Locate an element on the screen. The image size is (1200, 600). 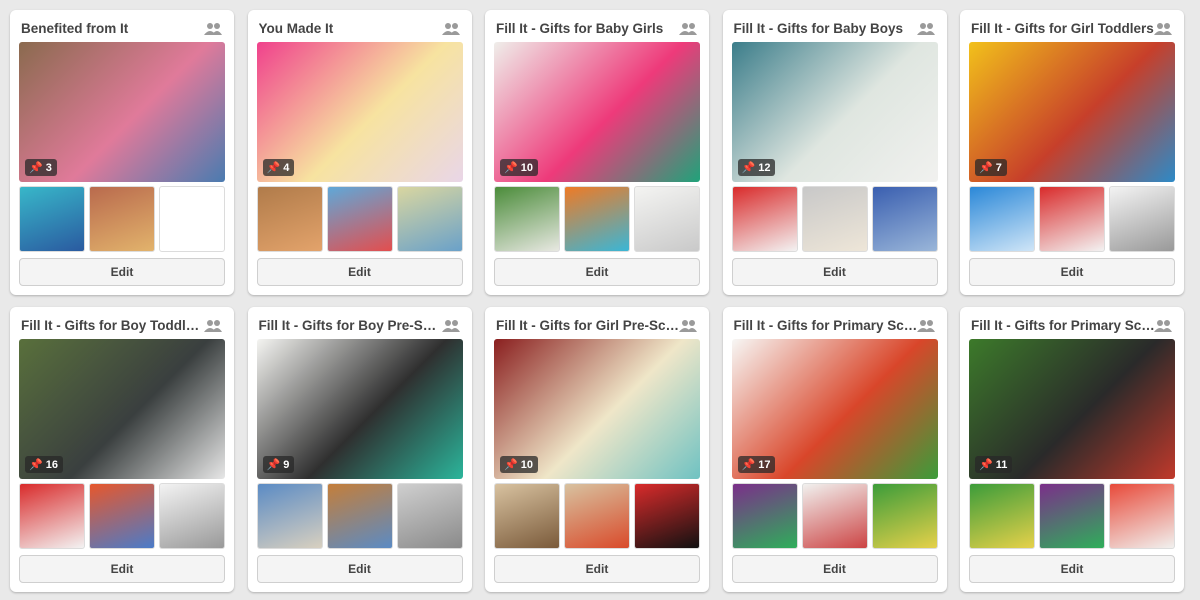
pin-count-badge: 📌 7 is located at coordinates (991, 167).